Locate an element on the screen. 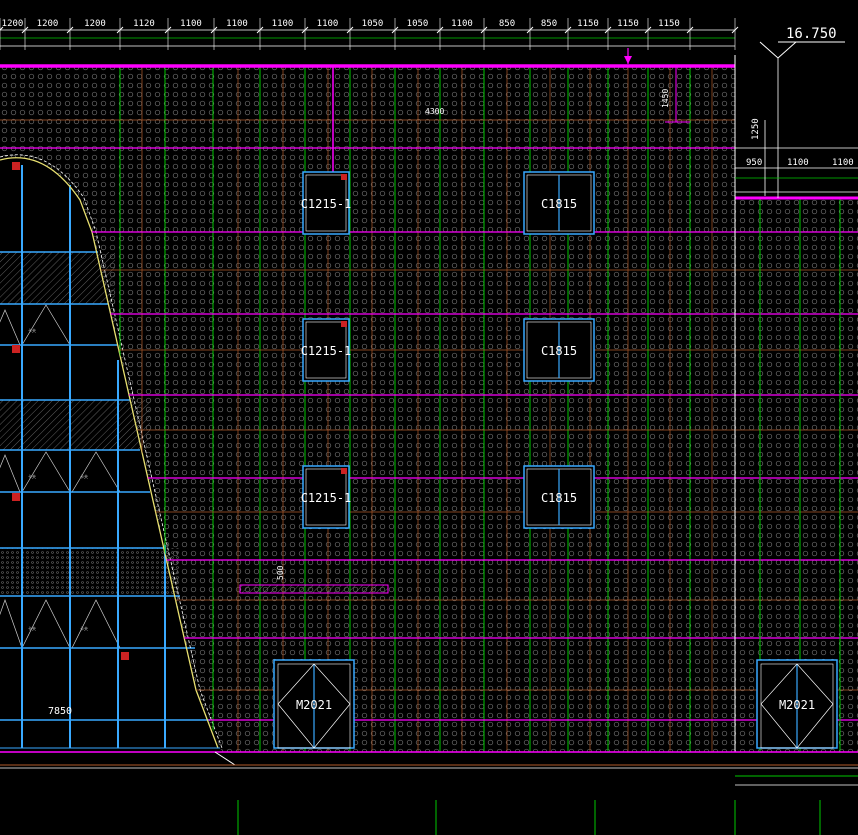 The image size is (858, 835). top-dim-8: 1100 is located at coordinates (328, 24).